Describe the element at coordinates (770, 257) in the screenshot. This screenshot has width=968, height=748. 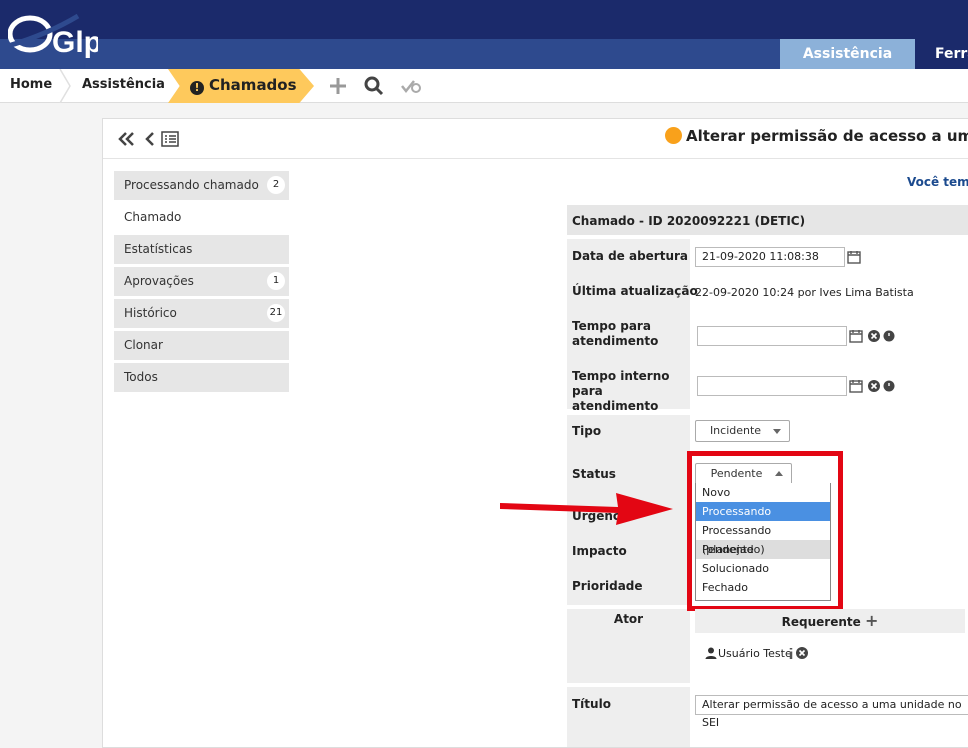
I see `opening-date-input: 21-09-2020 11:08:38` at that location.